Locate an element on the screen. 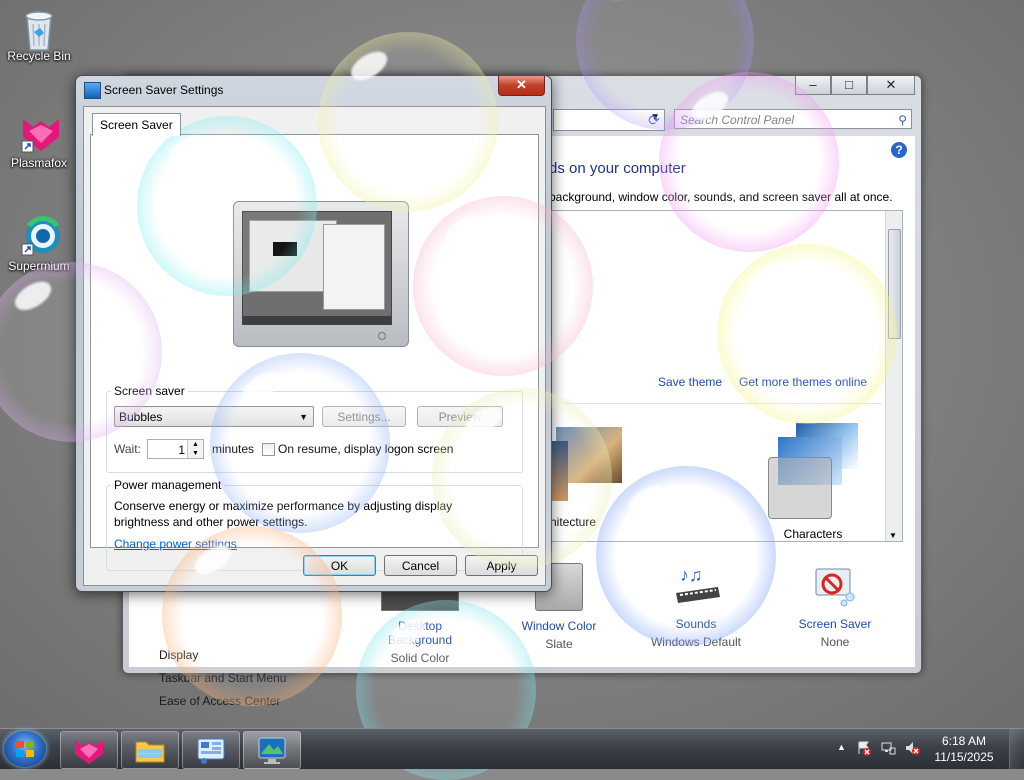 The width and height of the screenshot is (1024, 780). taskbar: ▲ 6:18 AM 11/15/2025 is located at coordinates (512, 748).